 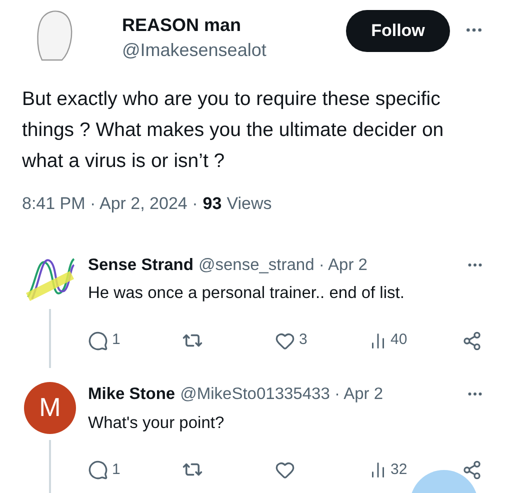 What do you see at coordinates (182, 25) in the screenshot?
I see `author-name: REASON man` at bounding box center [182, 25].